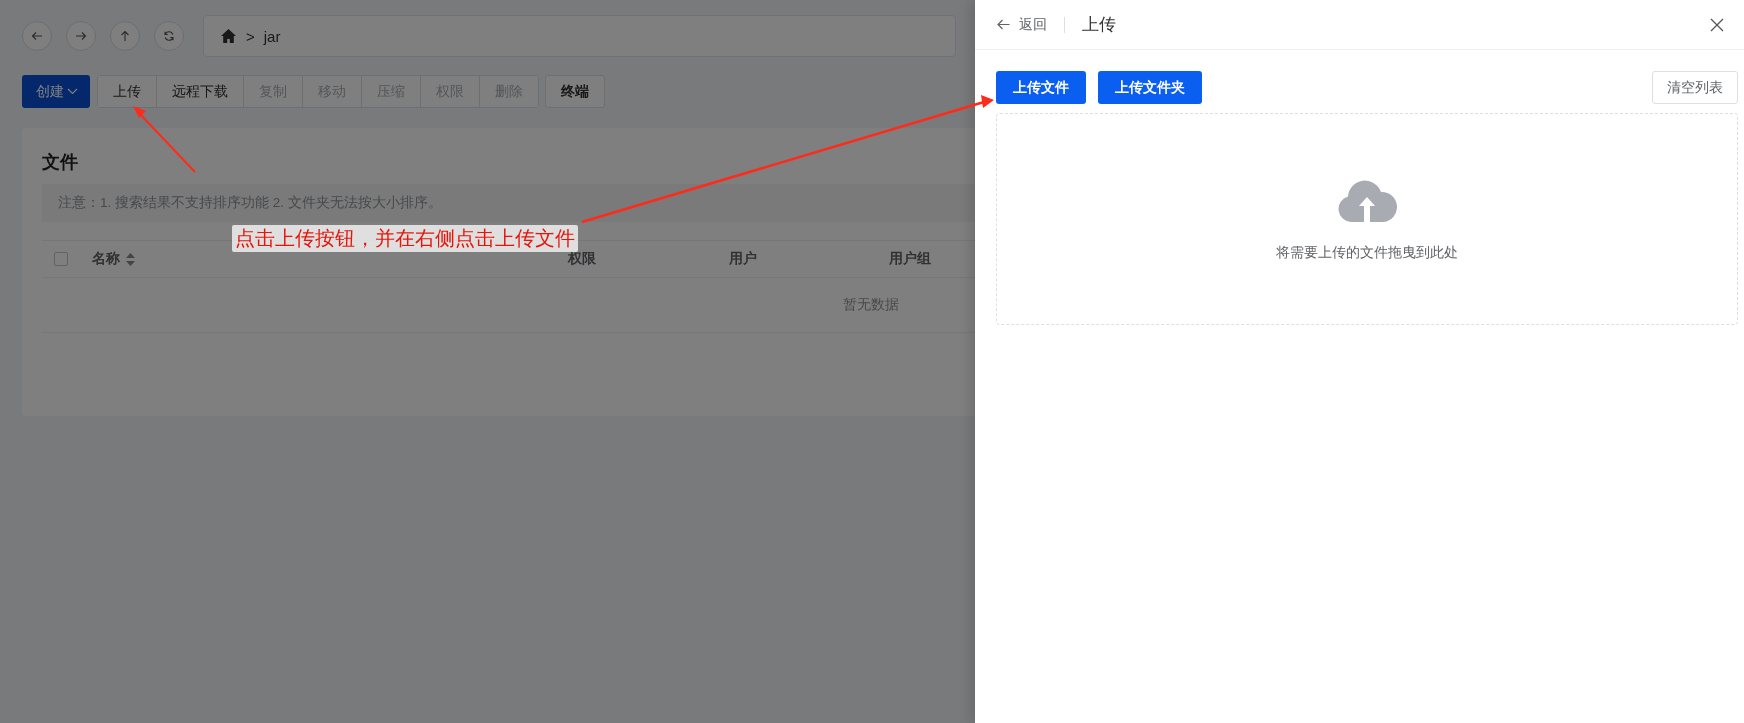 This screenshot has height=723, width=1744. I want to click on back-button, so click(37, 36).